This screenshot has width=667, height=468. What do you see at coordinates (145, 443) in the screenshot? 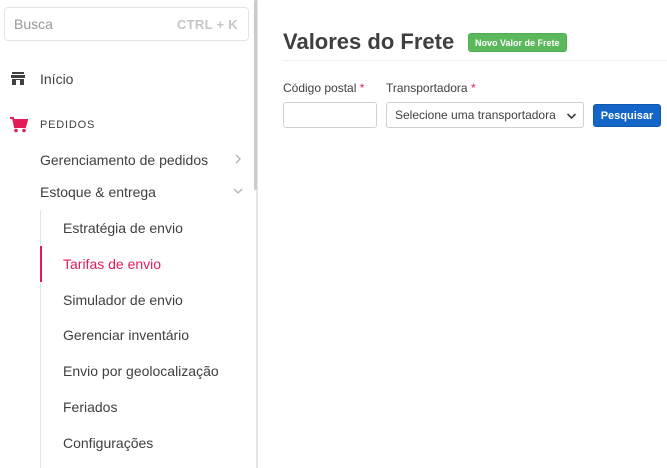
I see `subnav-item-settings: Configurações` at bounding box center [145, 443].